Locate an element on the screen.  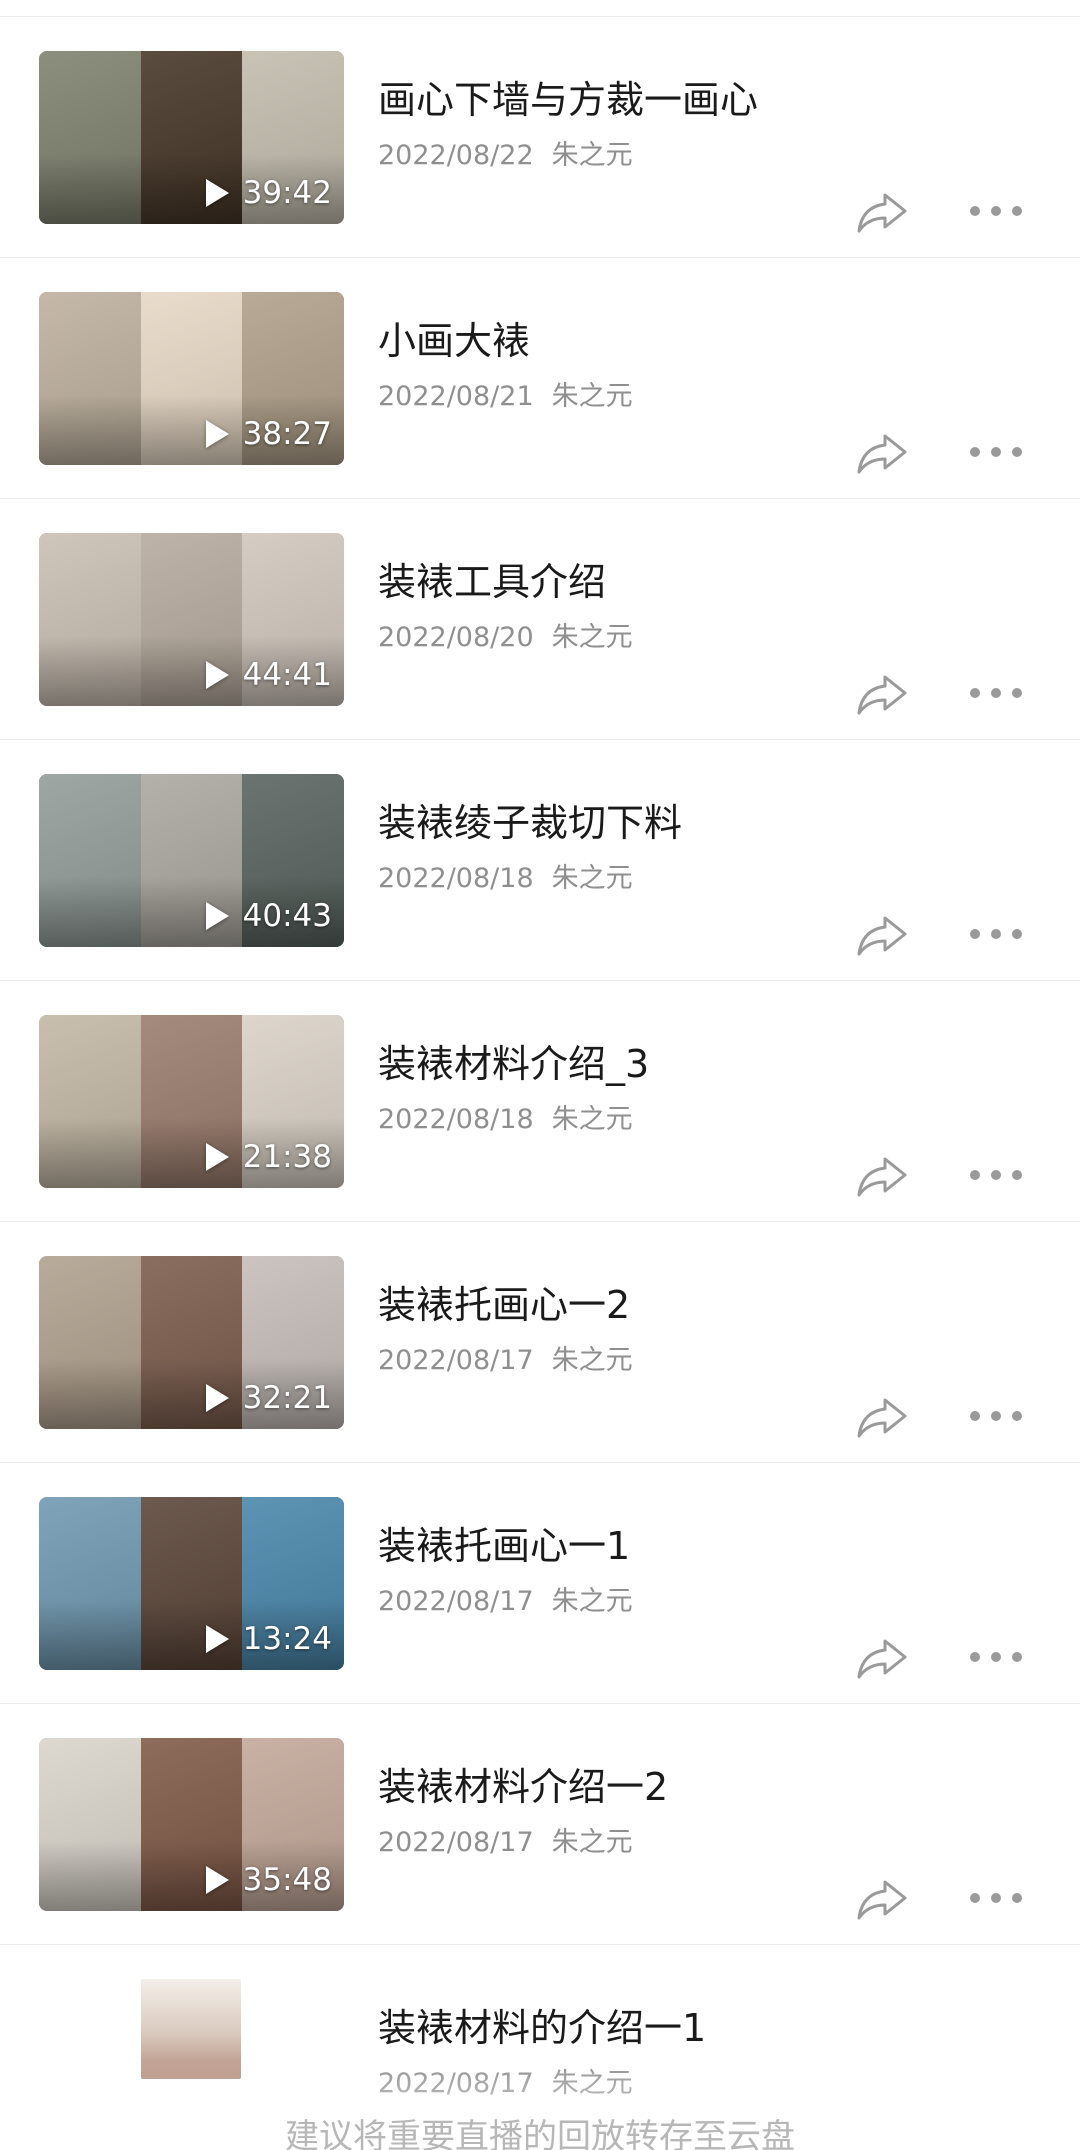
duration-badge: 32:21 is located at coordinates (268, 1398).